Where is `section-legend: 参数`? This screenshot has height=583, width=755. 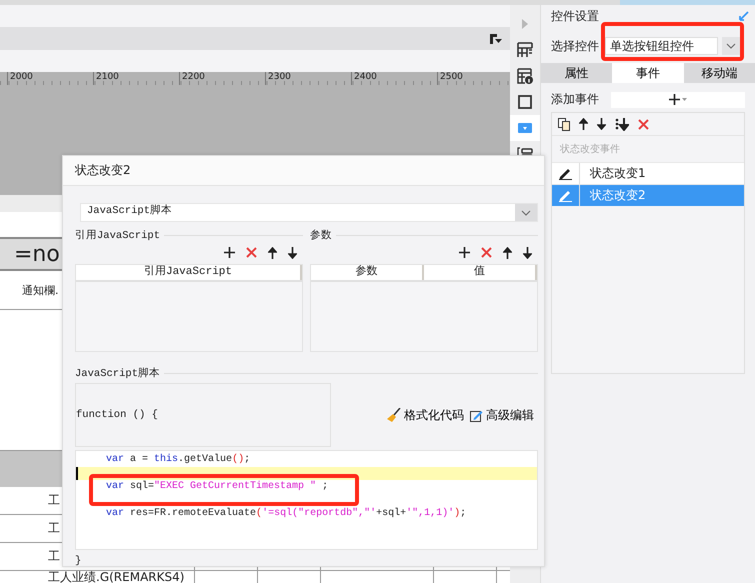
section-legend: 参数 is located at coordinates (321, 235).